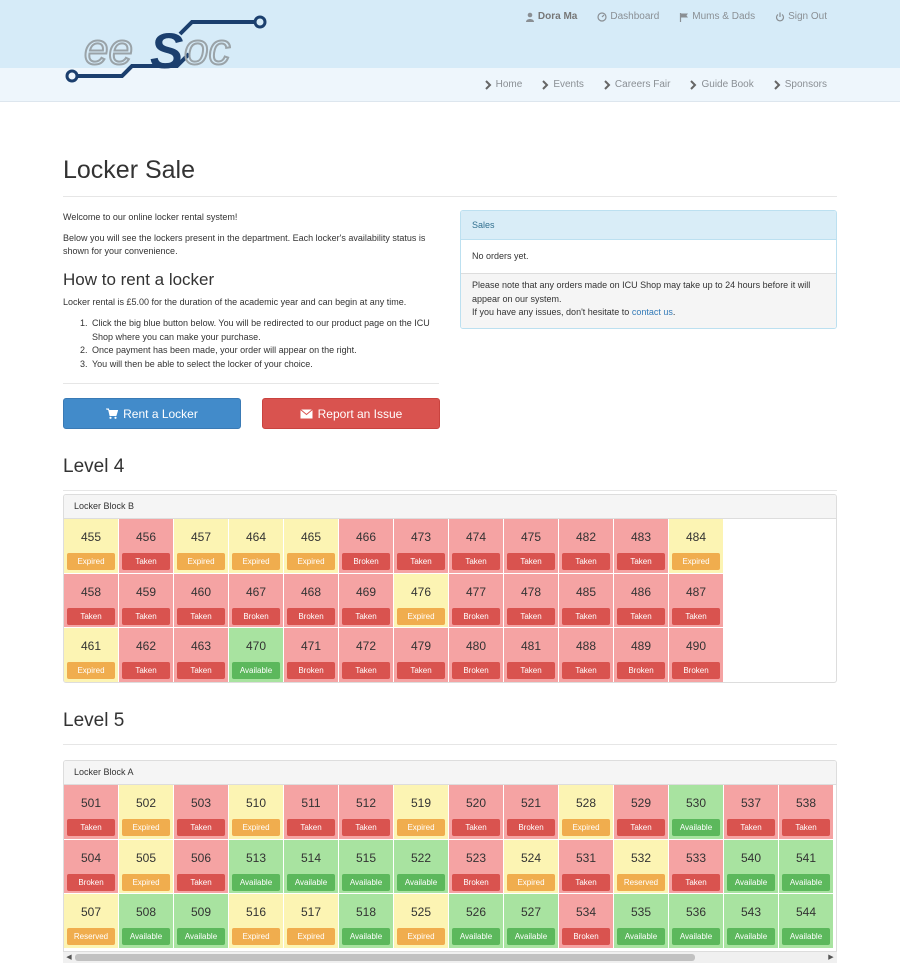  Describe the element at coordinates (806, 866) in the screenshot. I see `locker-541: 541 Available` at that location.